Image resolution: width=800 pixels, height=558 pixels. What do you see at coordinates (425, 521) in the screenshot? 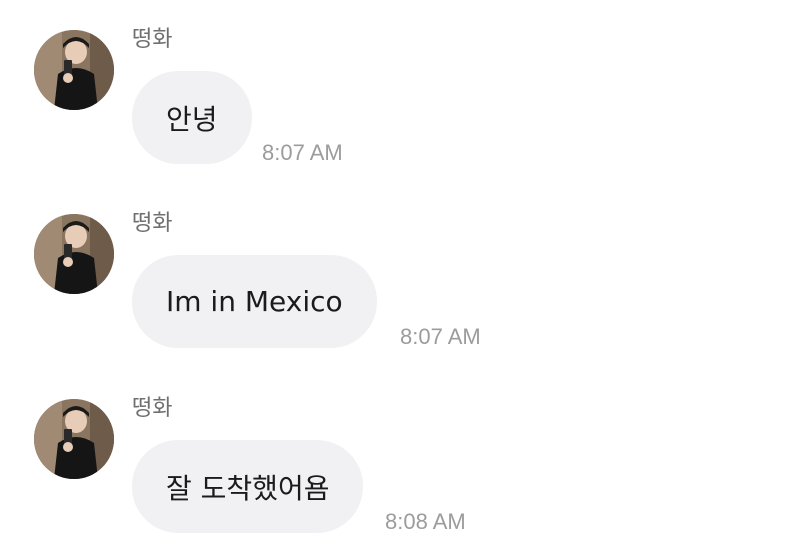
I see `message-timestamp: 8:08 AM` at bounding box center [425, 521].